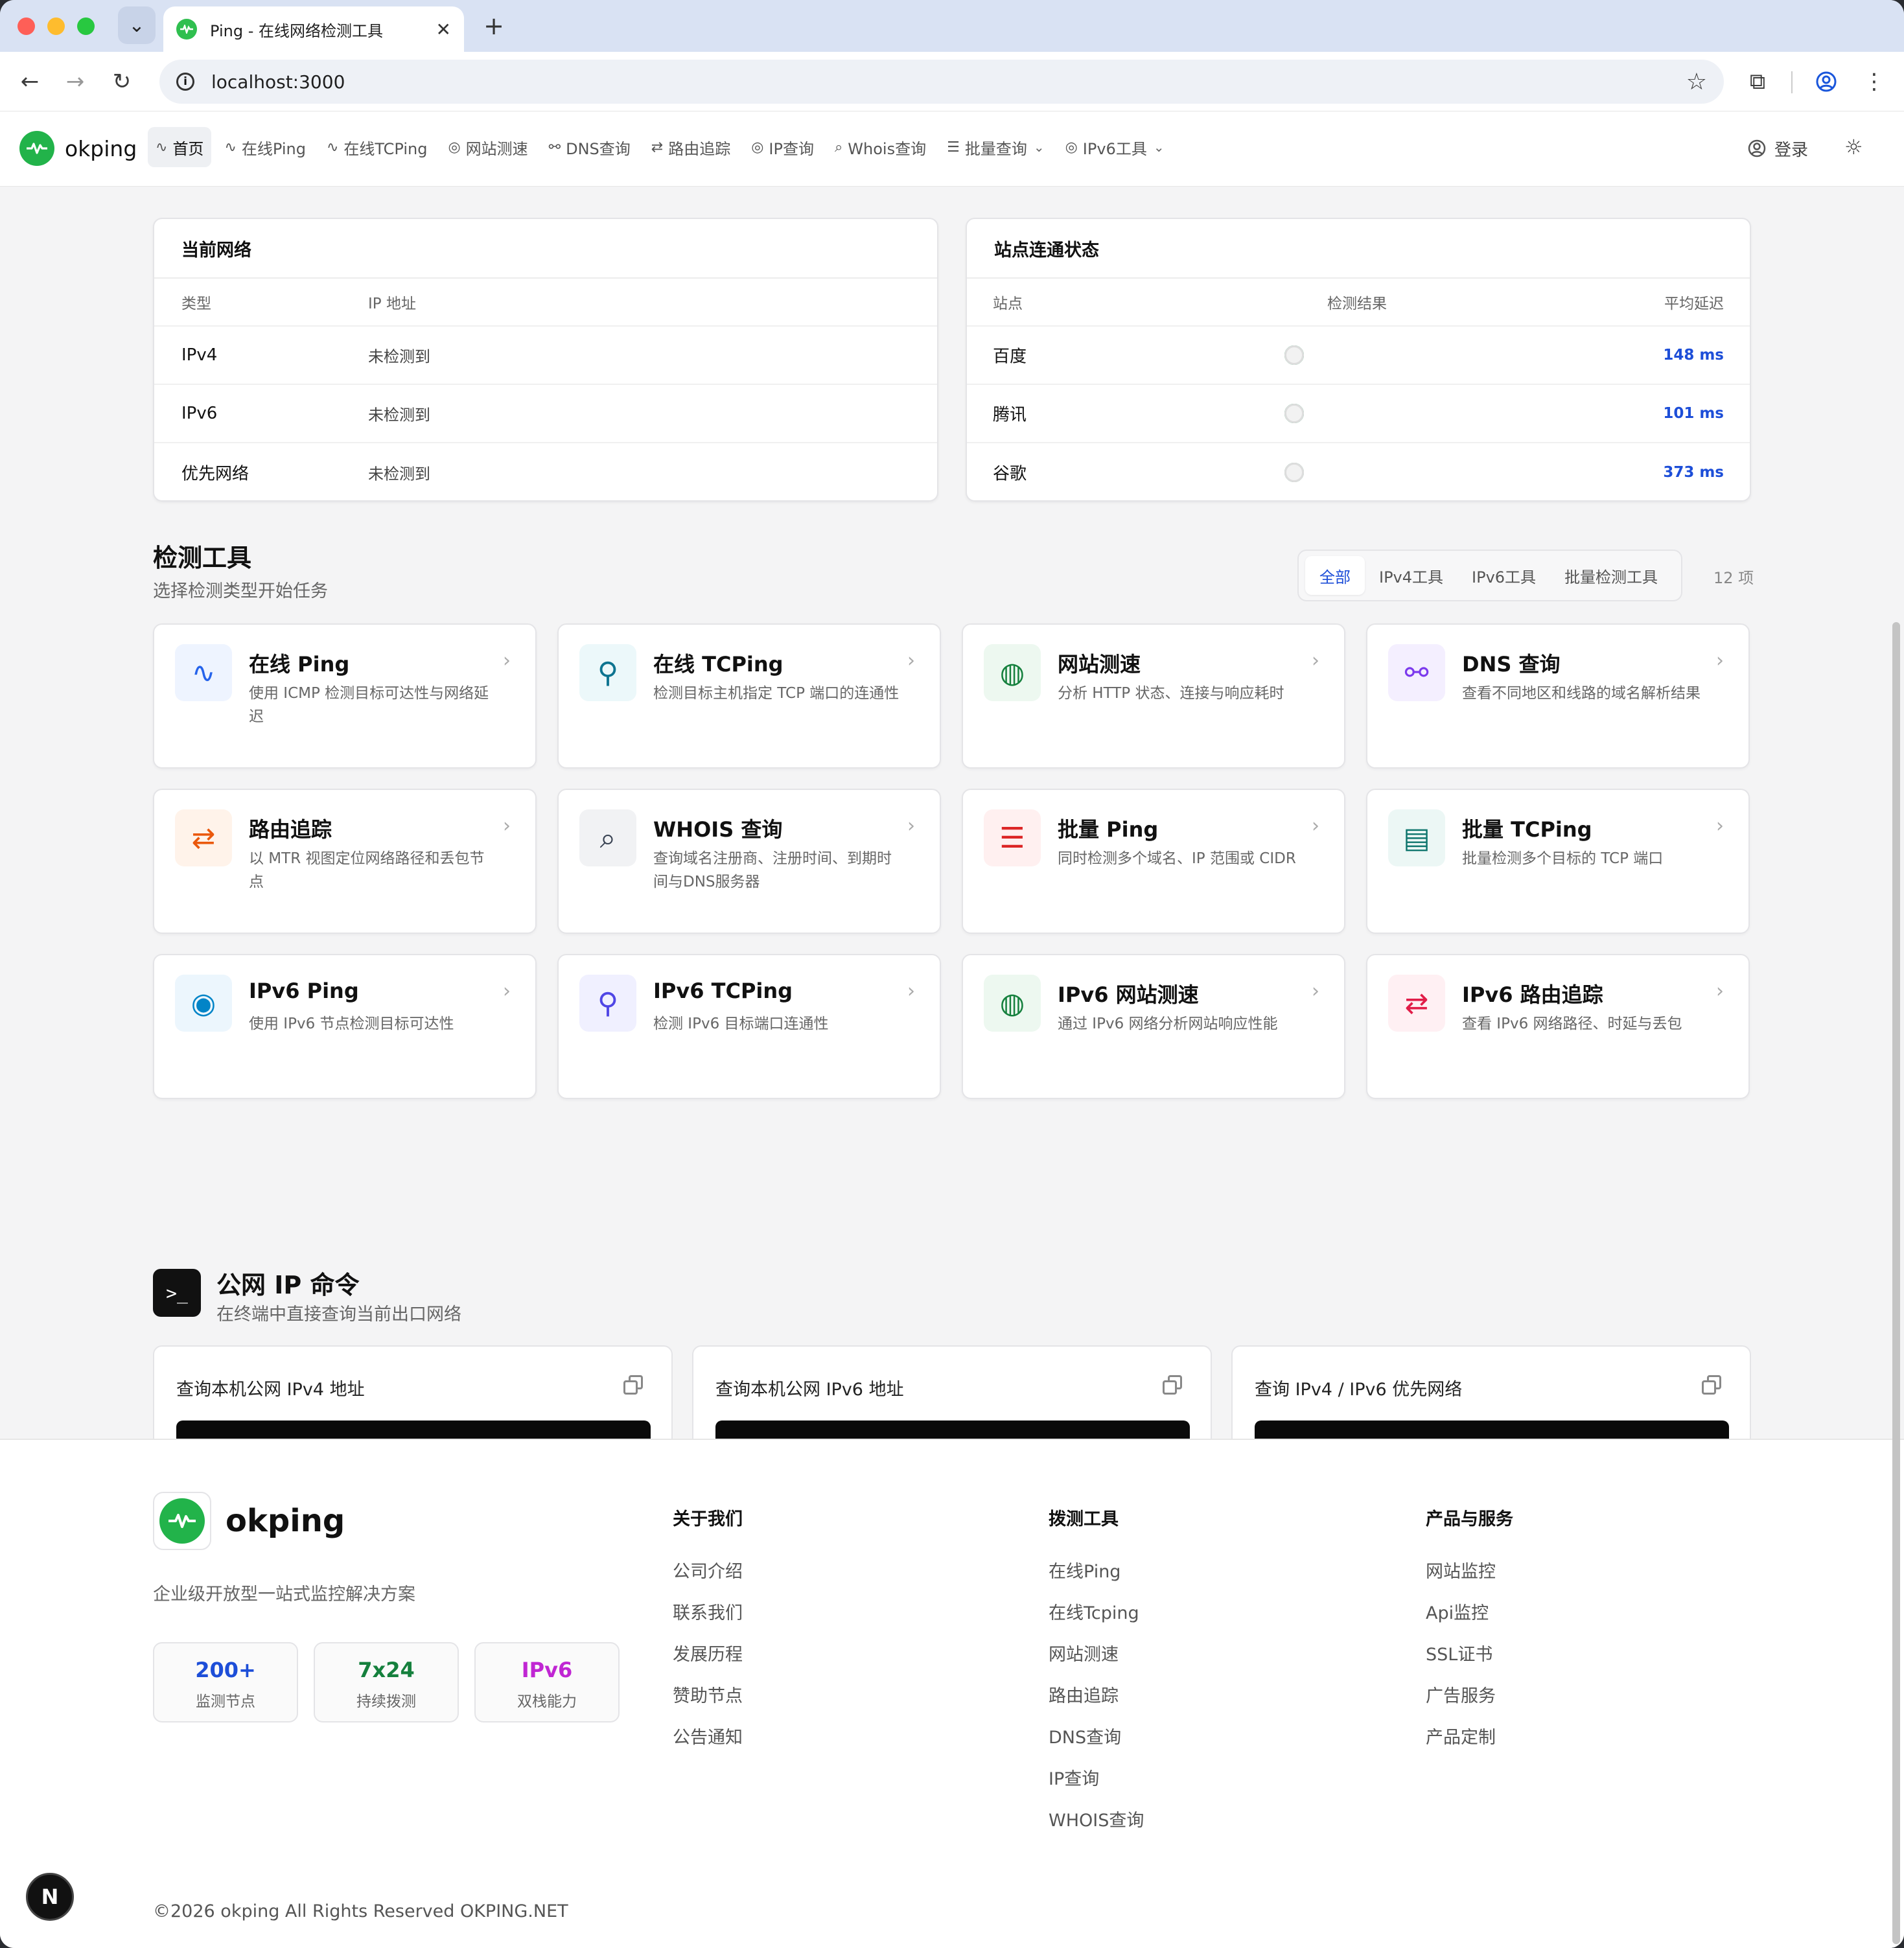  I want to click on tool-desc: 使用 ICMP 检测目标可达性与网络延迟, so click(369, 705).